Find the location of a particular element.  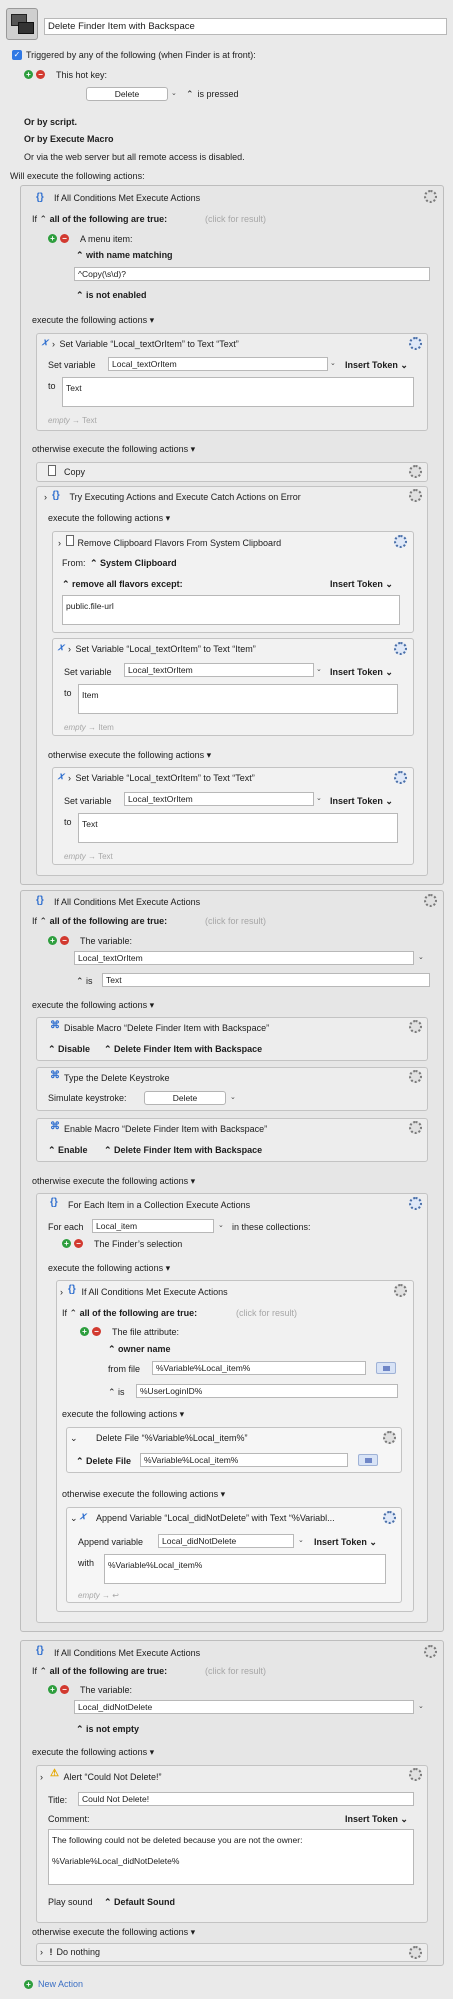

owner-name-select: ⌃ owner name is located at coordinates (139, 1349).